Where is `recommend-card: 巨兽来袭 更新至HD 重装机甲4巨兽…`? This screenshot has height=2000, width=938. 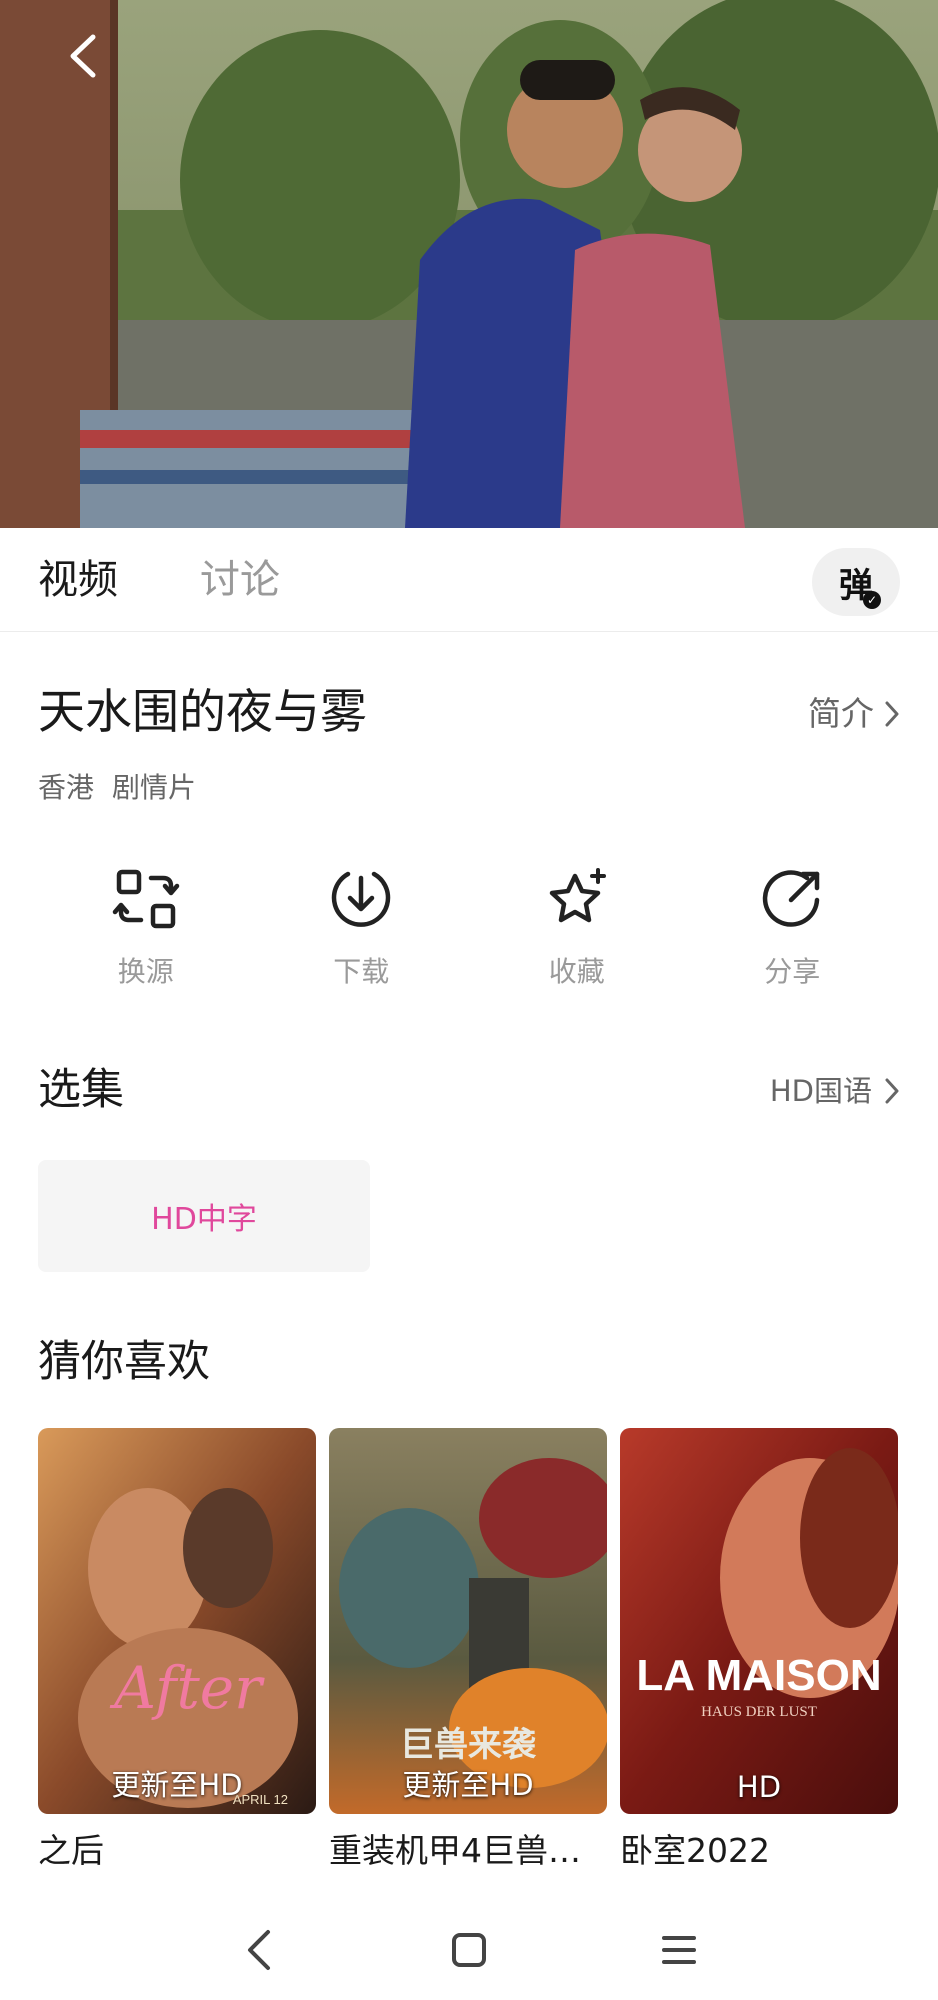 recommend-card: 巨兽来袭 更新至HD 重装机甲4巨兽… is located at coordinates (468, 1651).